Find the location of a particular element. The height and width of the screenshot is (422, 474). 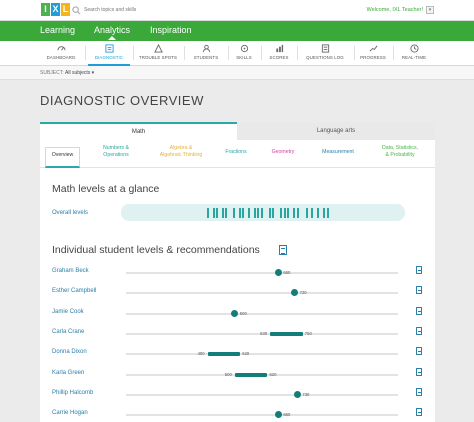

tab-progress: PROGRESS is located at coordinates (373, 55).